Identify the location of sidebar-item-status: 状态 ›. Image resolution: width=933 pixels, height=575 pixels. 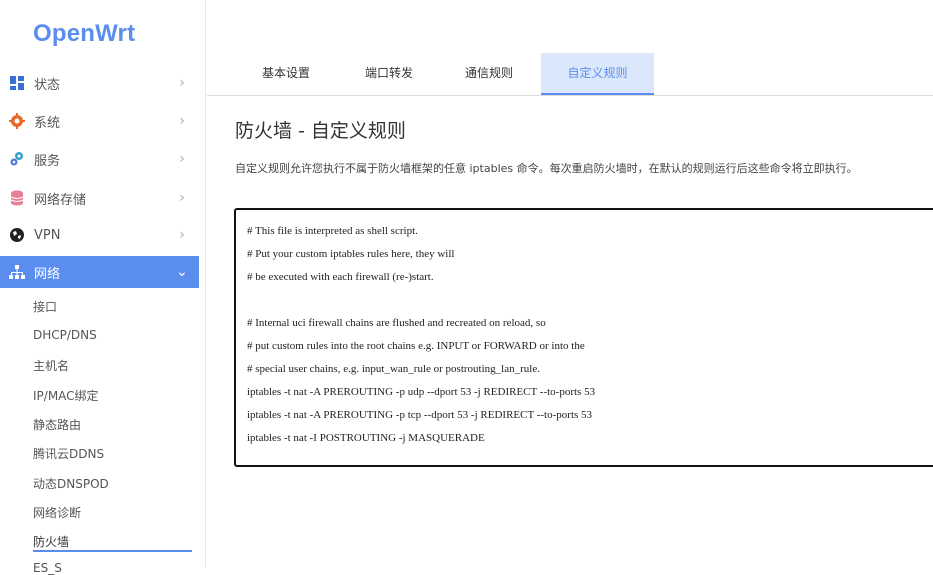
(99, 83).